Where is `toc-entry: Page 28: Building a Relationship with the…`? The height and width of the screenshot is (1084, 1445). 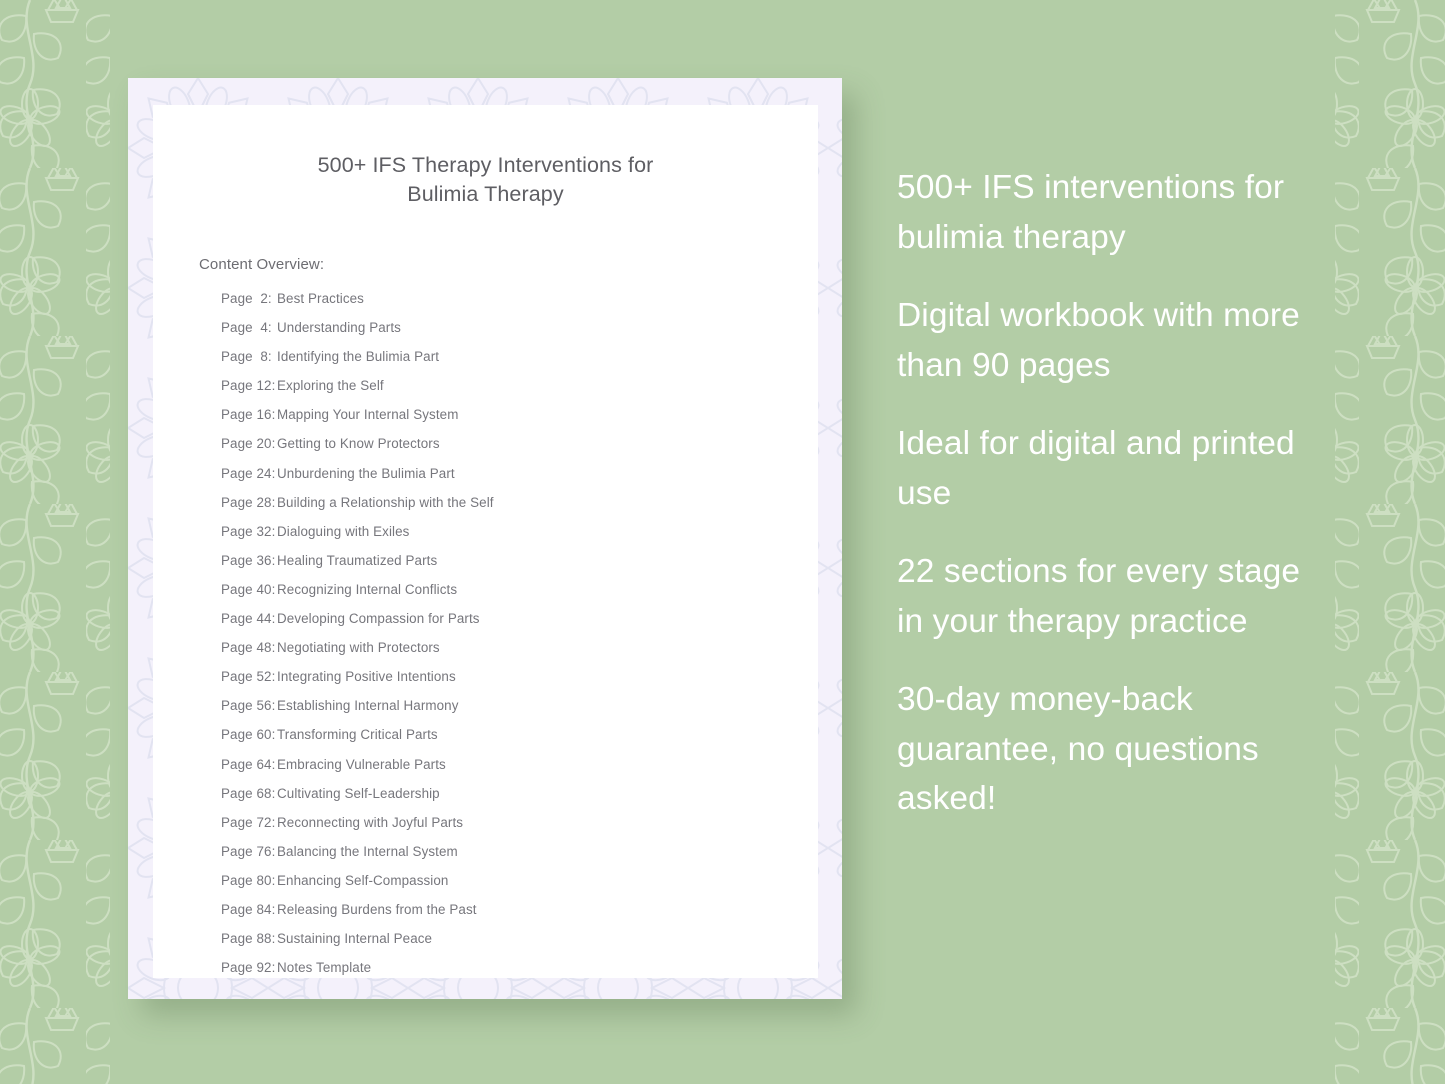 toc-entry: Page 28: Building a Relationship with the… is located at coordinates (519, 509).